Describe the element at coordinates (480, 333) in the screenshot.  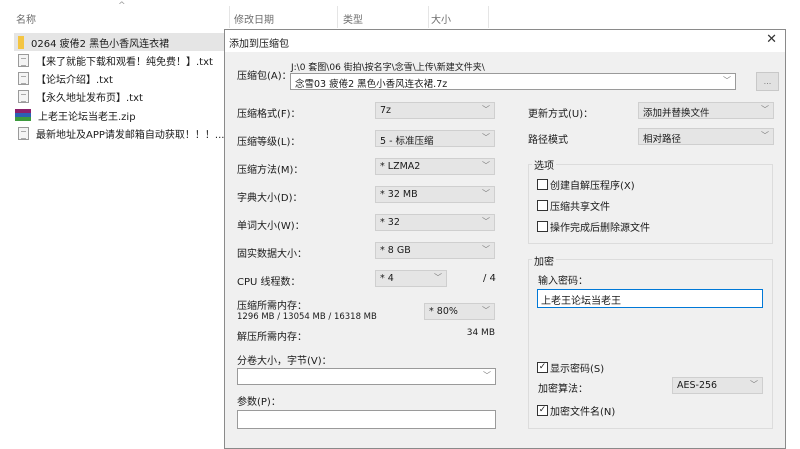
I see `decomp-value: 34 MB` at that location.